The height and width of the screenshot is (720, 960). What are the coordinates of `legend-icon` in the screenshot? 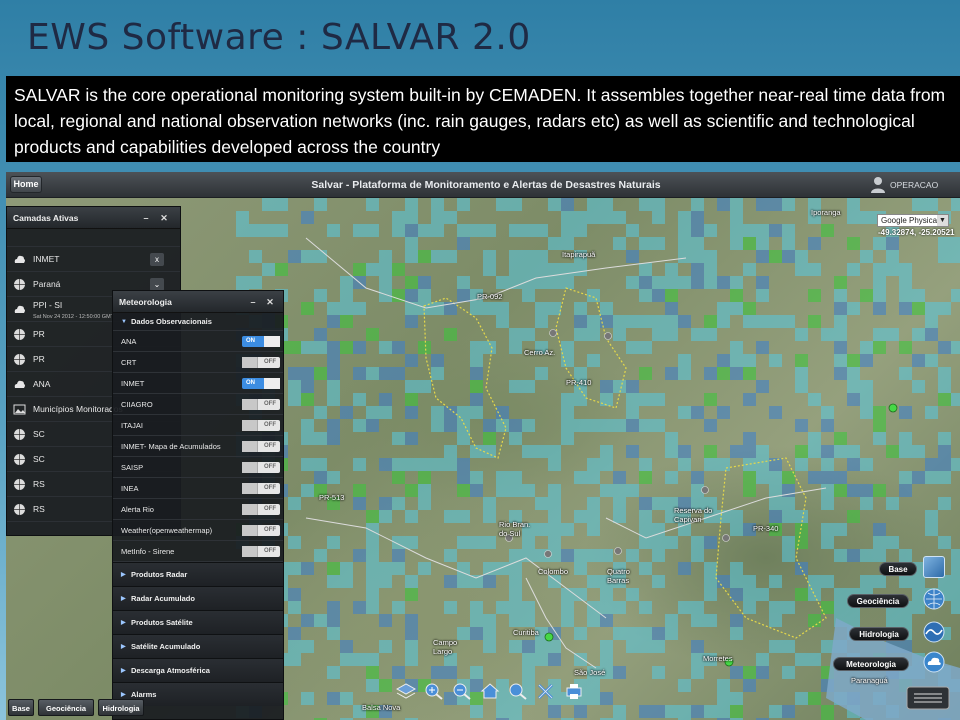 It's located at (928, 698).